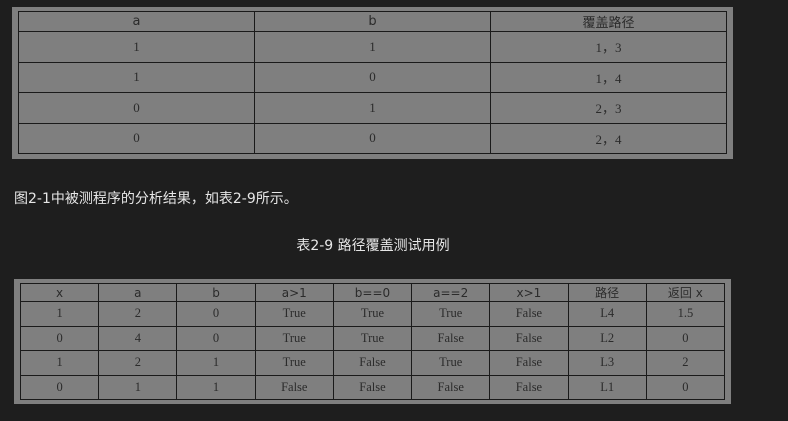  What do you see at coordinates (608, 138) in the screenshot?
I see `table-cell: 2，4` at bounding box center [608, 138].